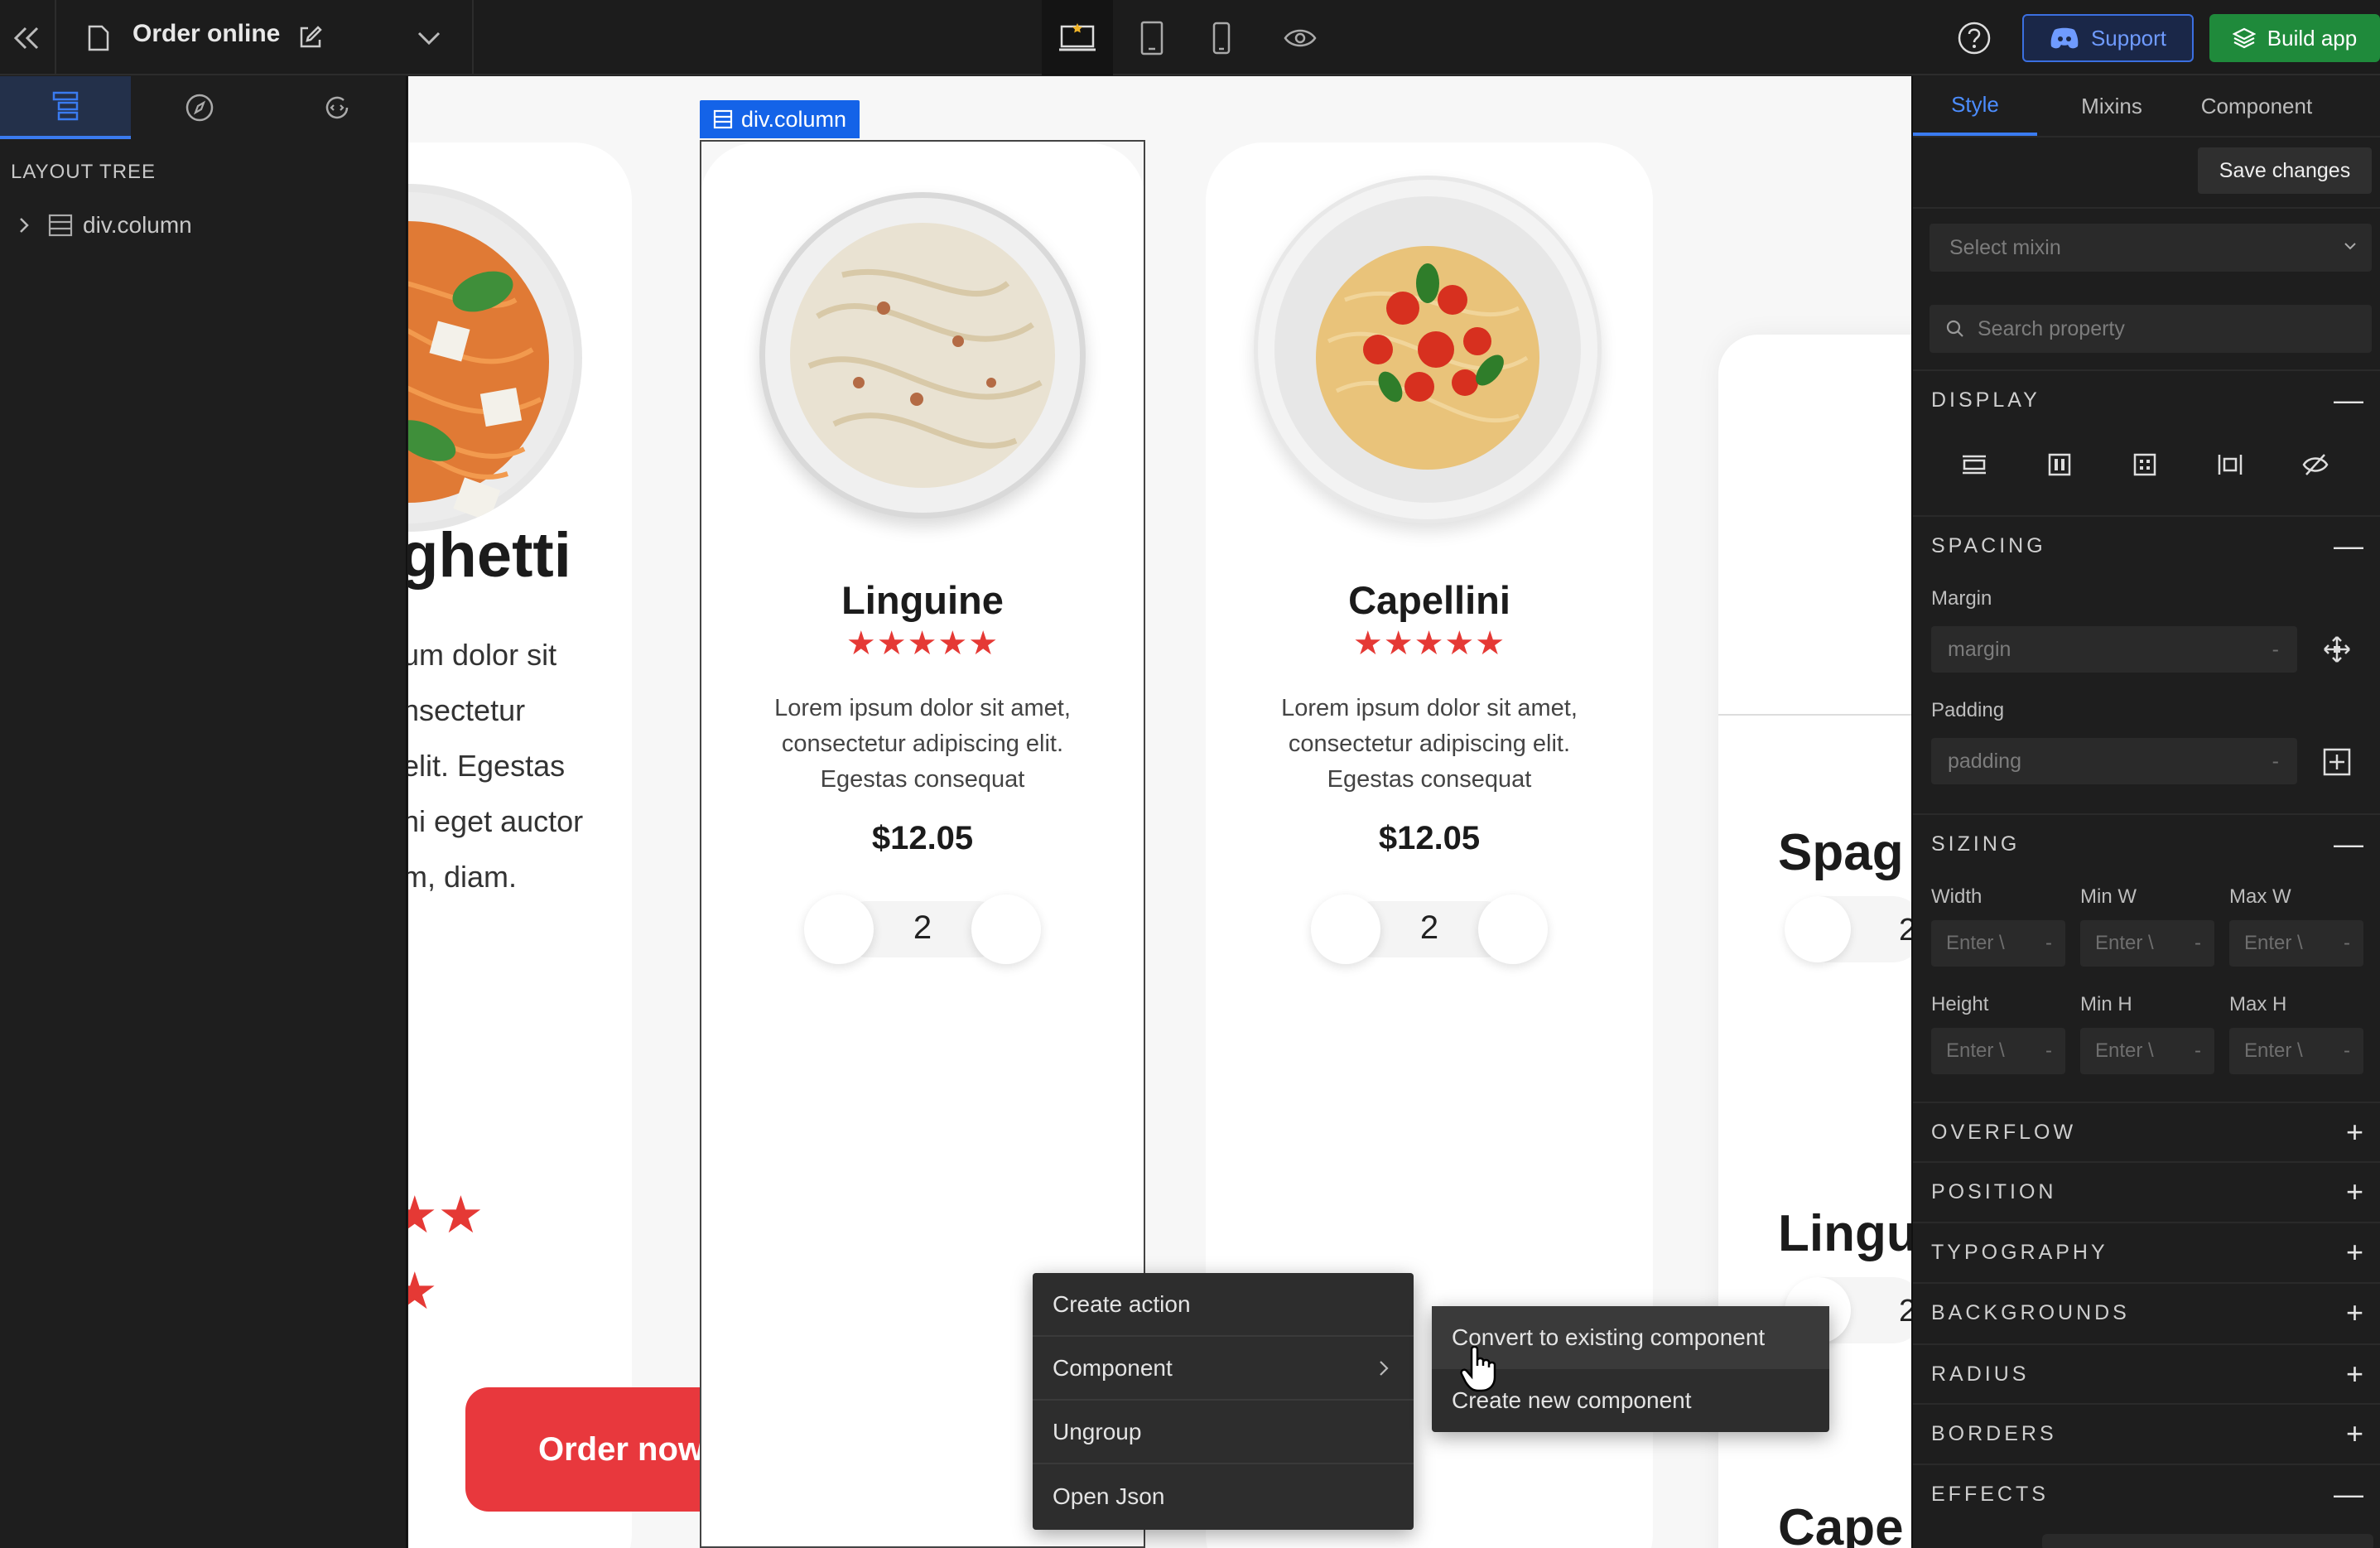 The image size is (2380, 1548). What do you see at coordinates (2106, 1004) in the screenshot?
I see `min-height-label: Min H` at bounding box center [2106, 1004].